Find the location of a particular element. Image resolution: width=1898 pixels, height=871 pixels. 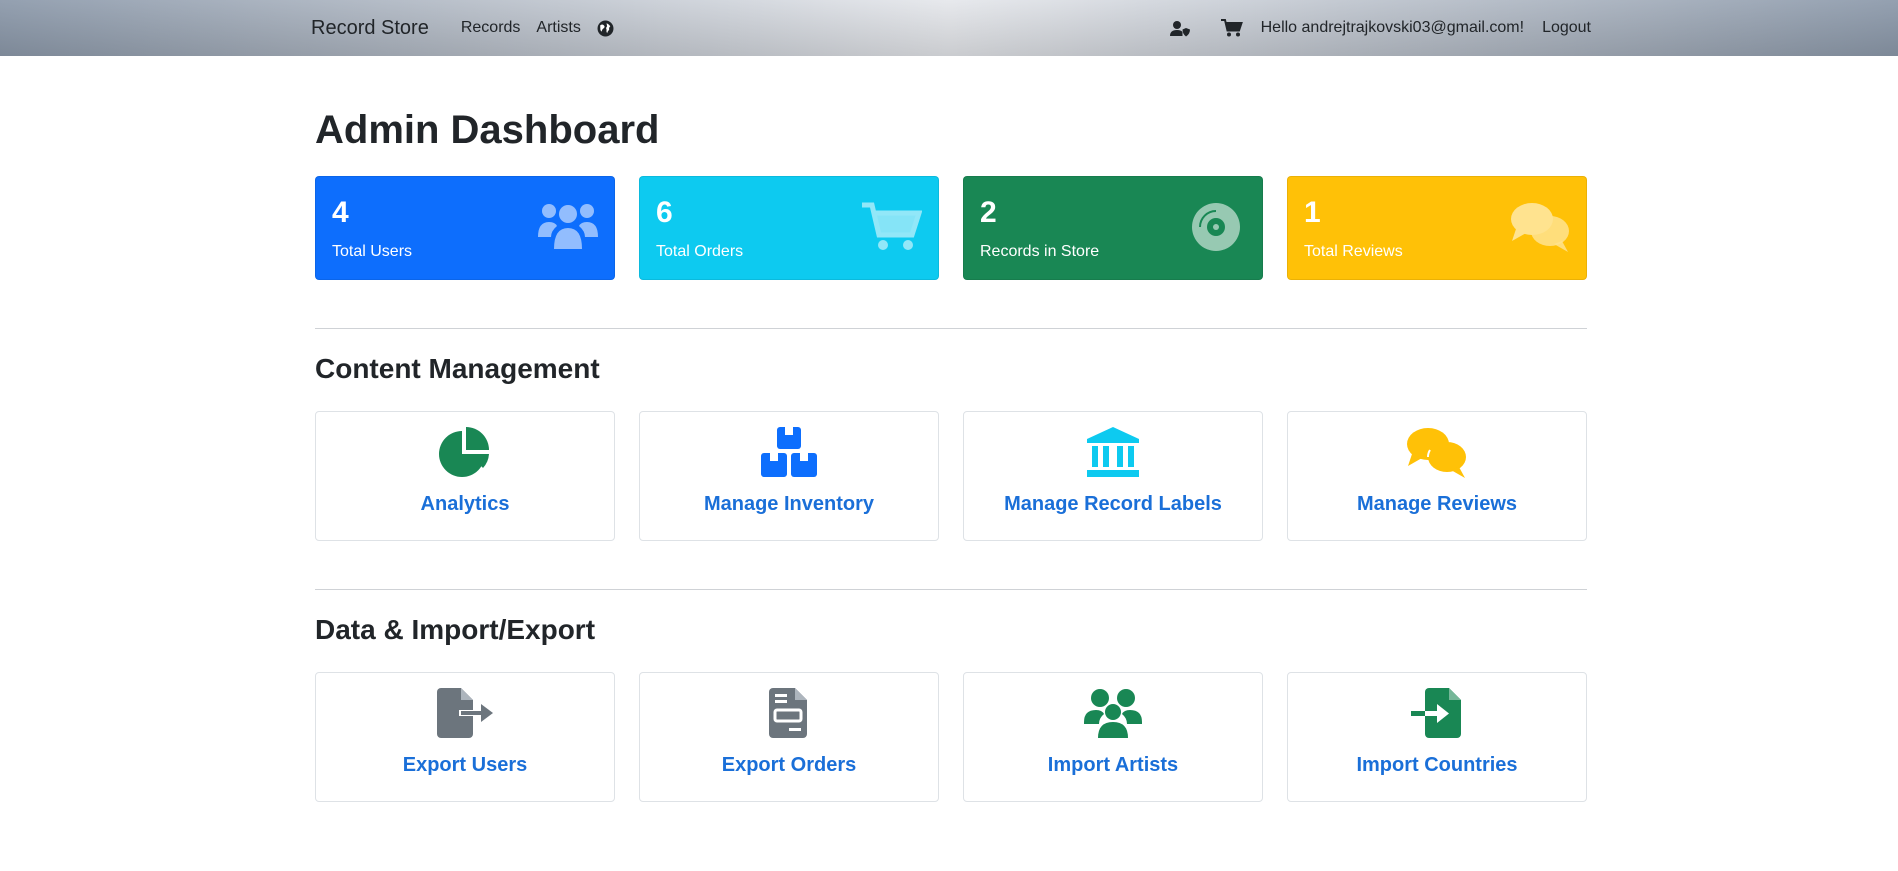

building-columns-icon is located at coordinates (1113, 452).